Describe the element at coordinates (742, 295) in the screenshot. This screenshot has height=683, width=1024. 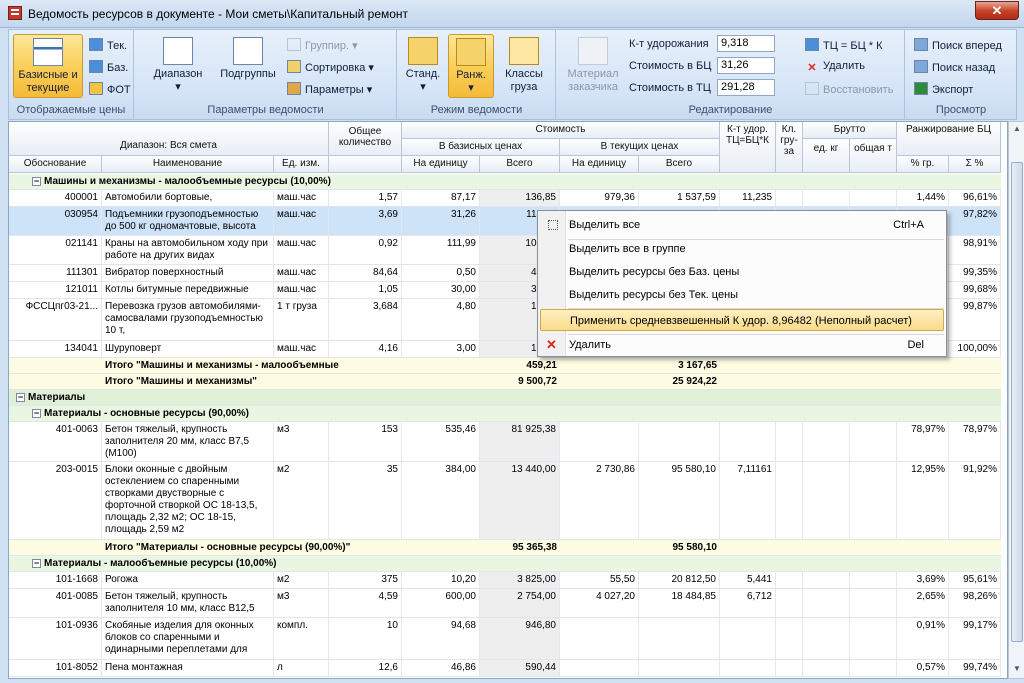
I see `menu-no-cur: Выделить ресурсы без Тек. цены` at that location.